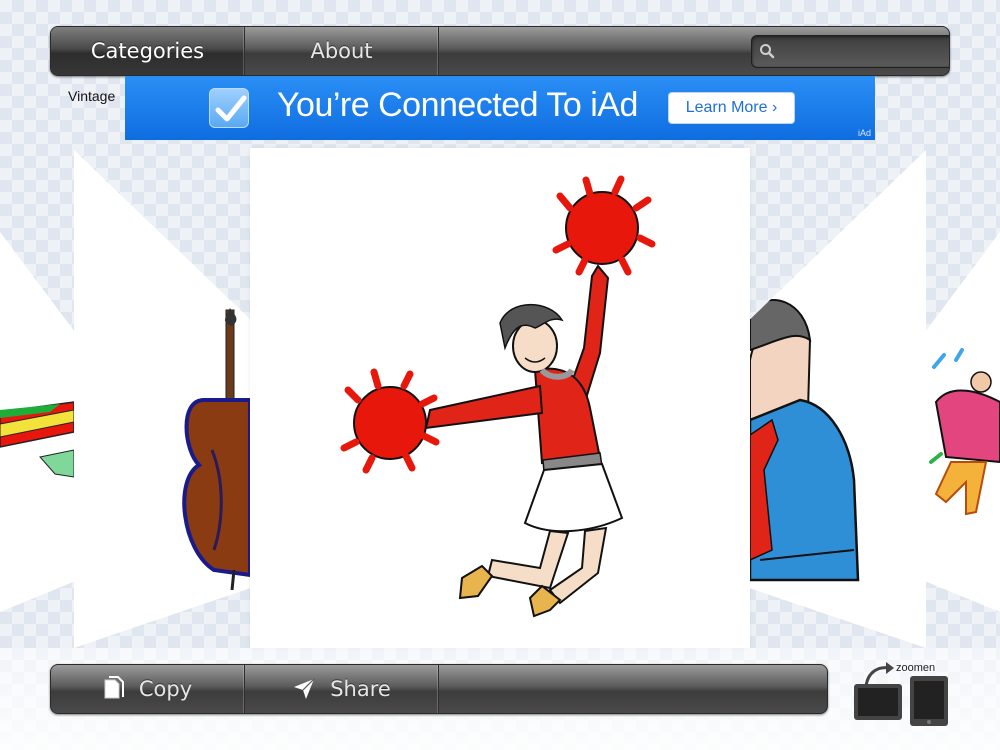 Image resolution: width=1000 pixels, height=750 pixels. Describe the element at coordinates (162, 399) in the screenshot. I see `carousel-card-left` at that location.